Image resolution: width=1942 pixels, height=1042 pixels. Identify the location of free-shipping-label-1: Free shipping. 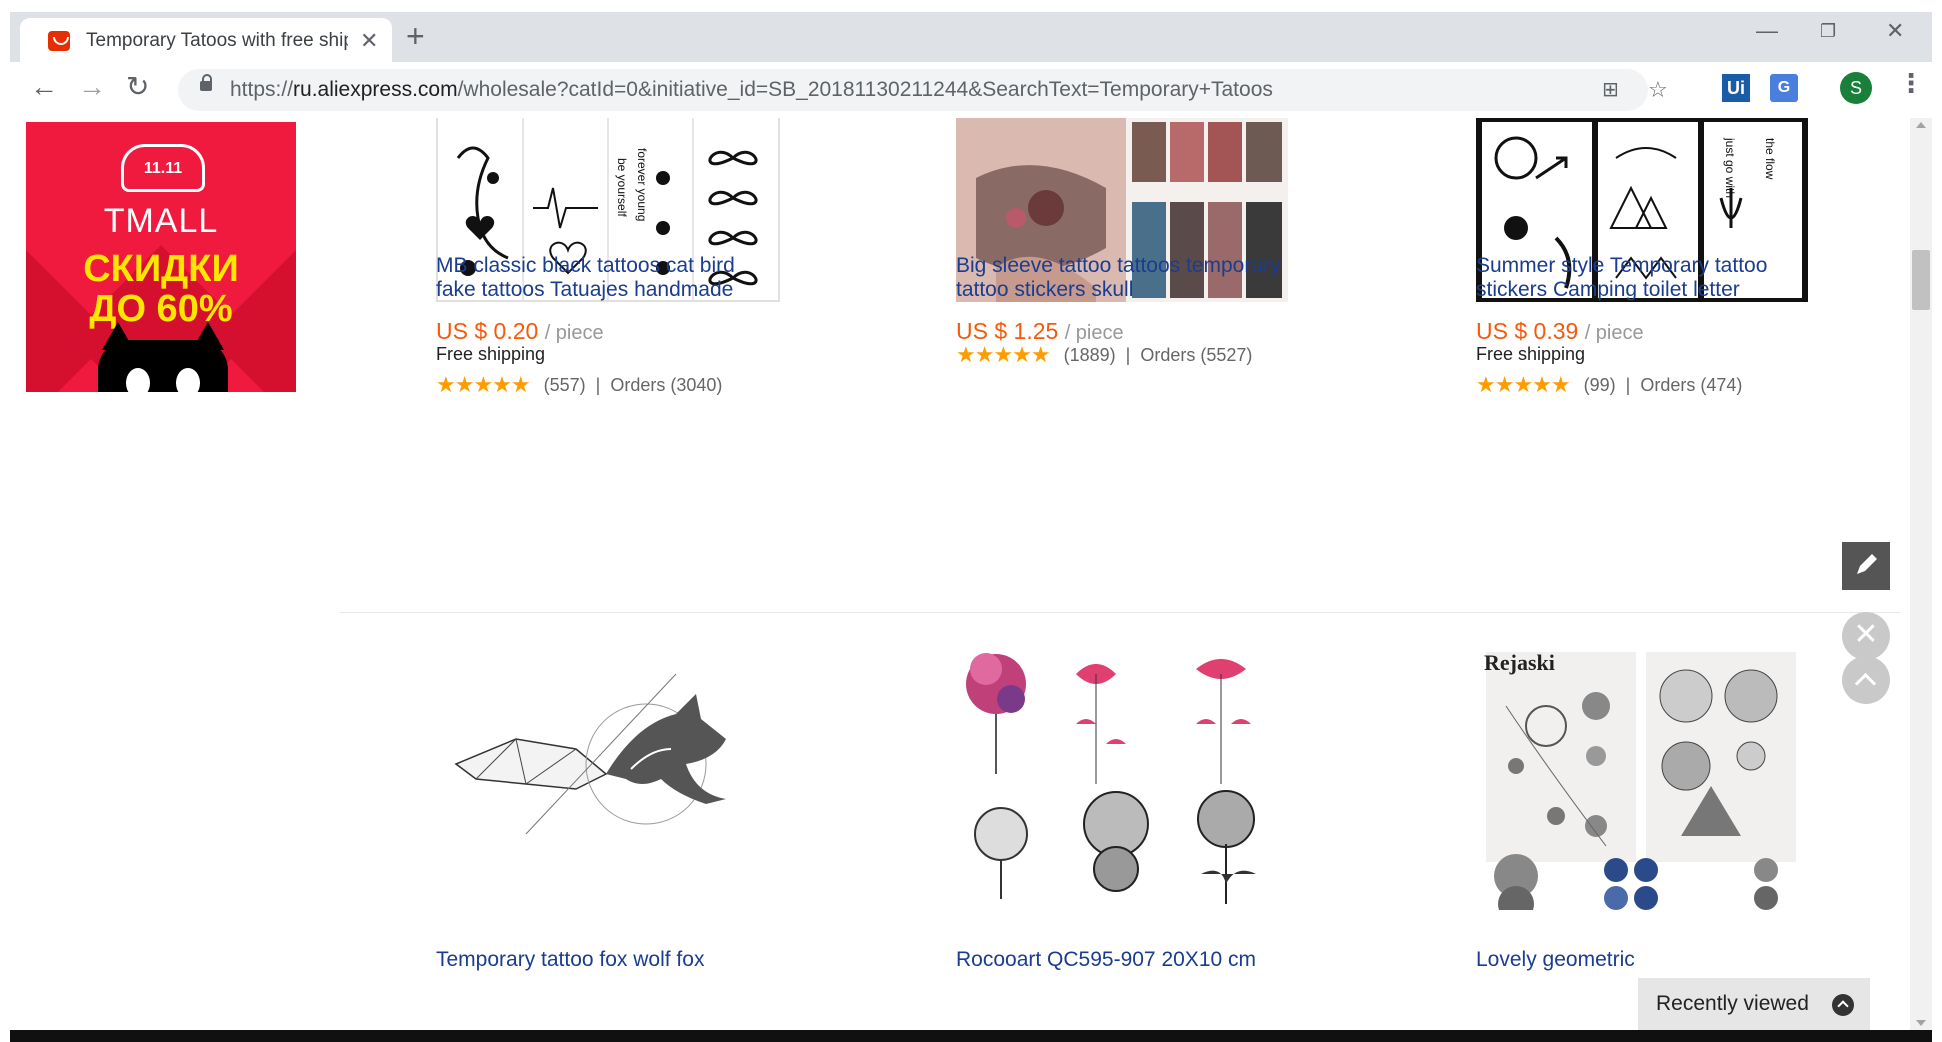
(491, 354).